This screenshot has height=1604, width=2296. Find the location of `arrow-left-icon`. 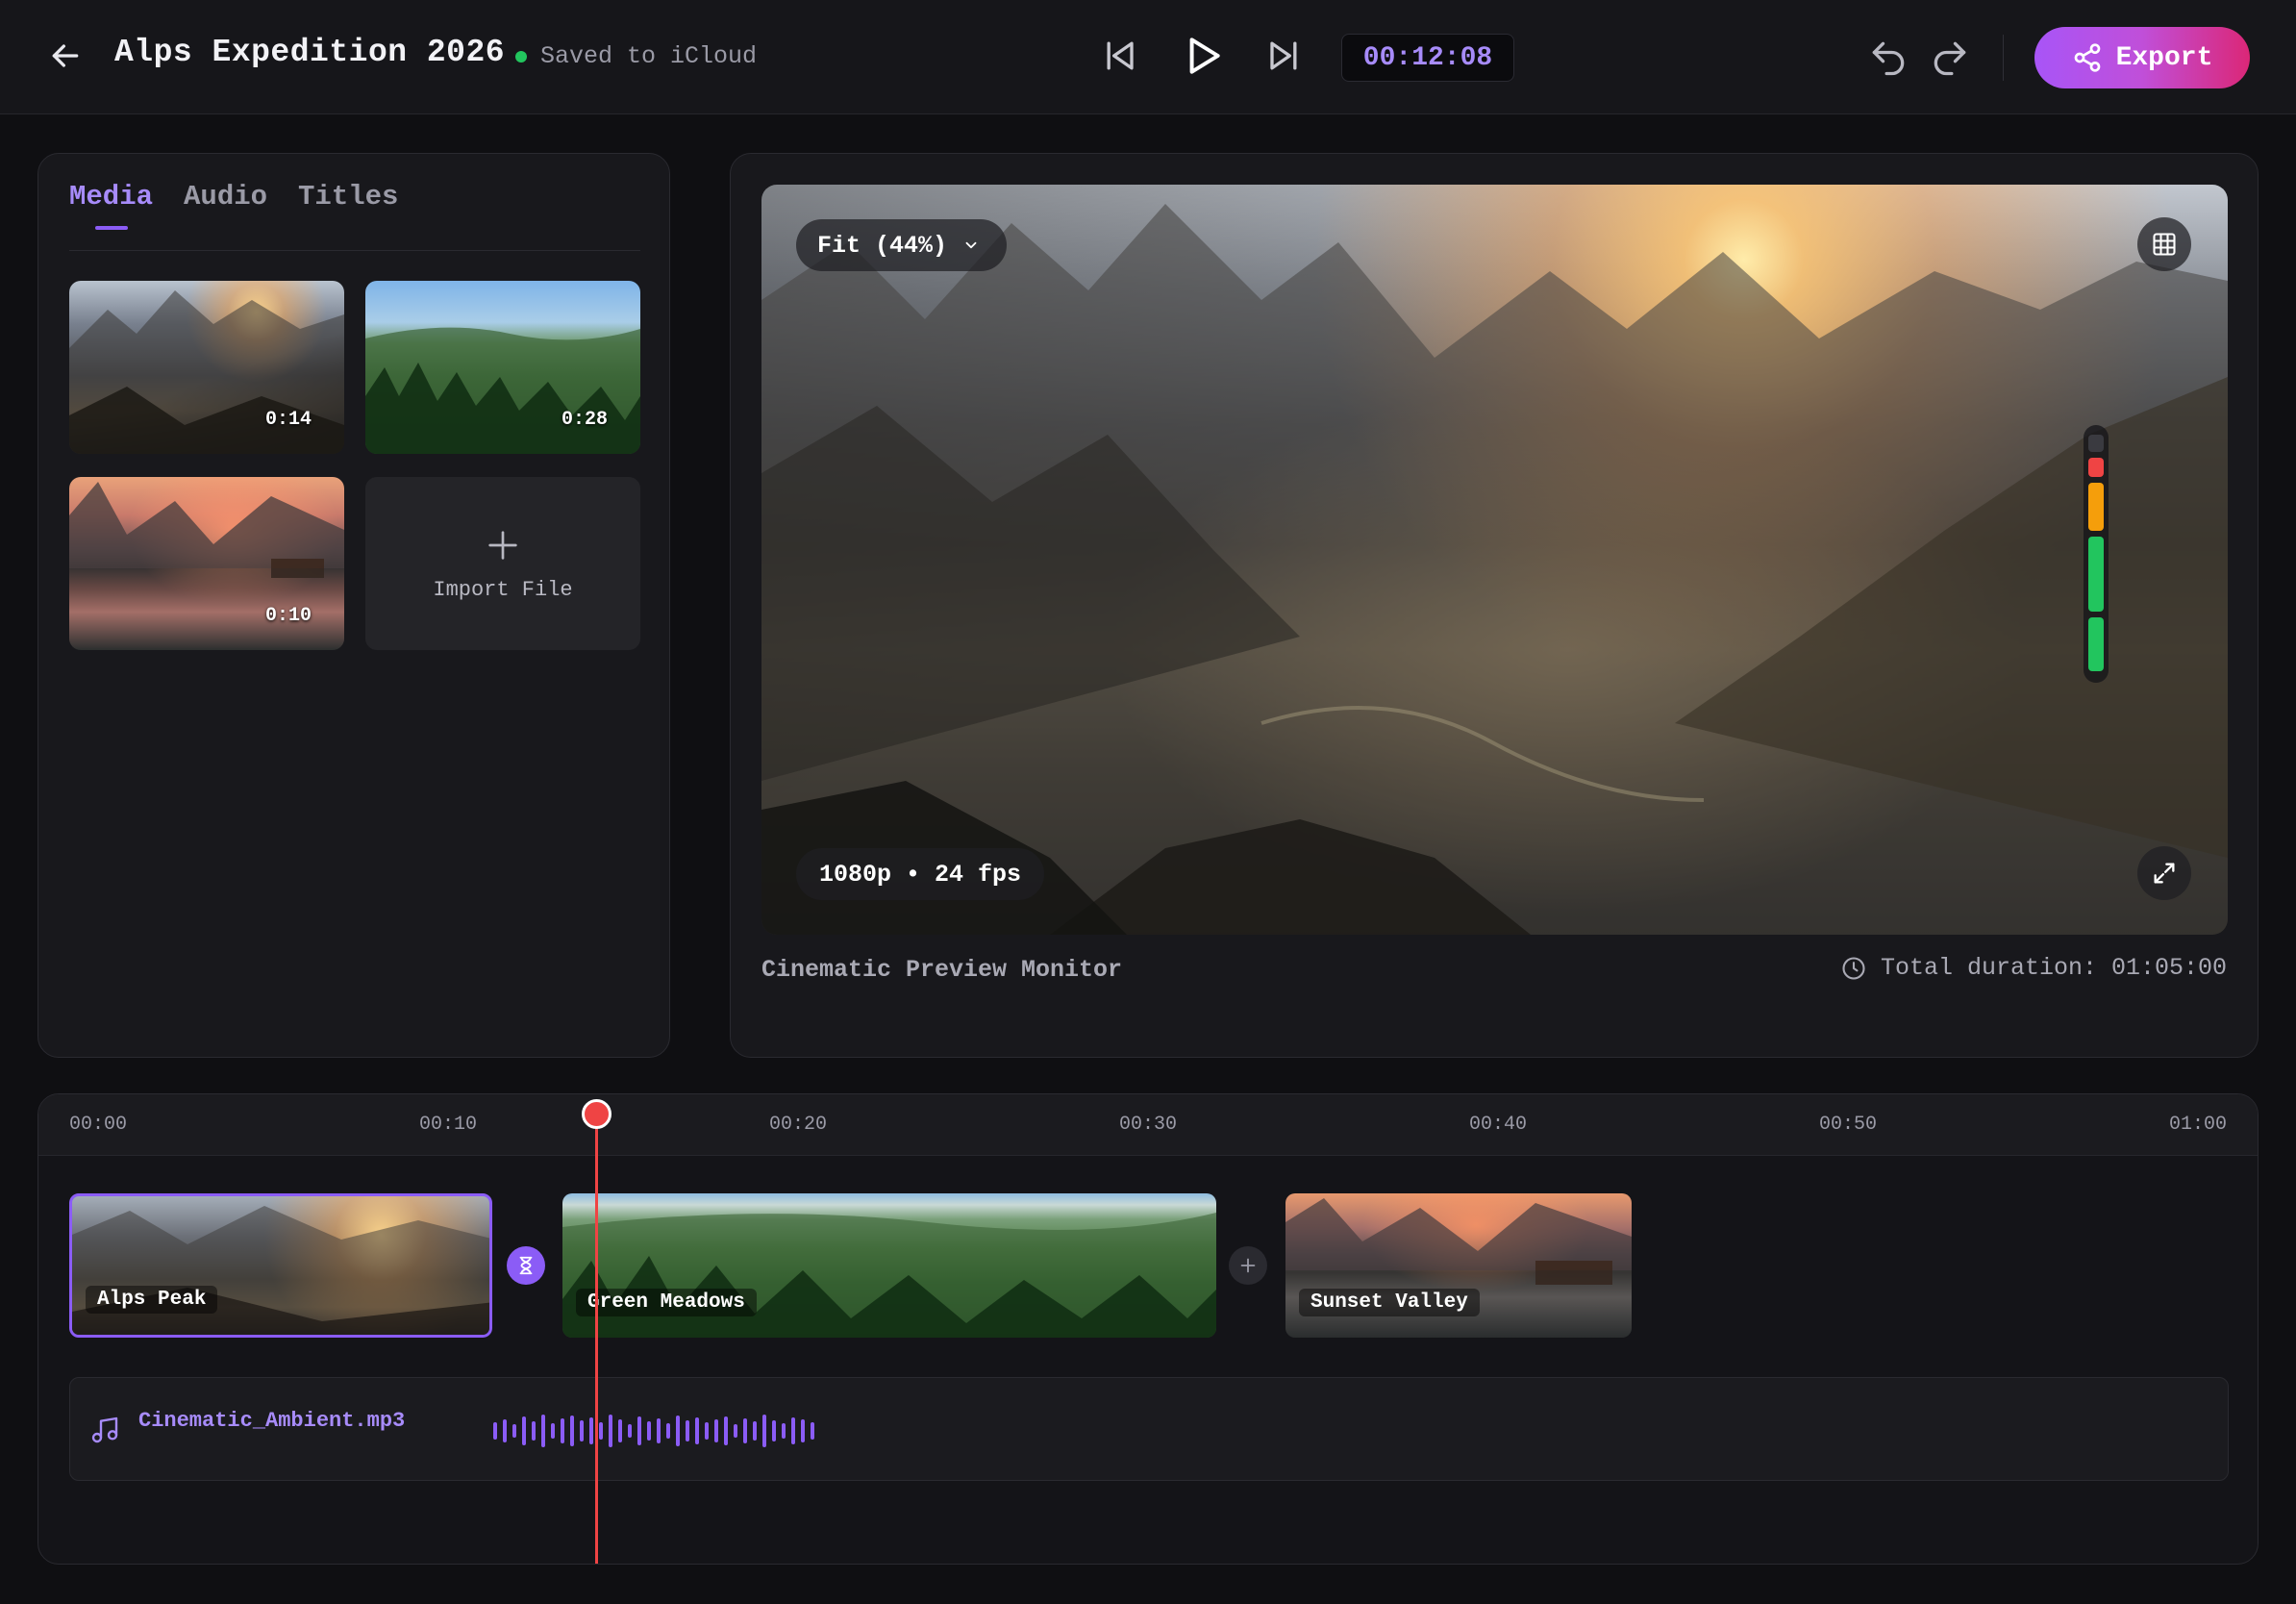

arrow-left-icon is located at coordinates (65, 55).